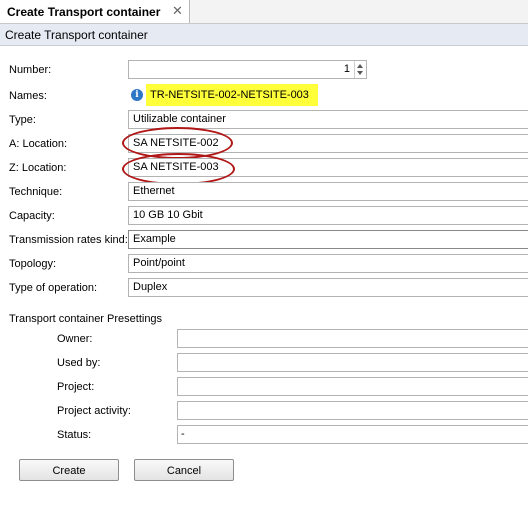 The height and width of the screenshot is (531, 528). What do you see at coordinates (33, 264) in the screenshot?
I see `topology-label: Topology:` at bounding box center [33, 264].